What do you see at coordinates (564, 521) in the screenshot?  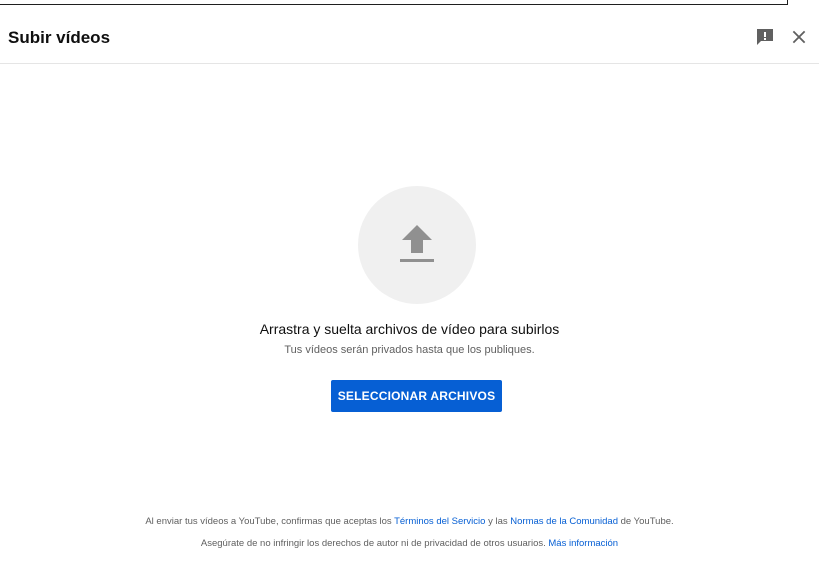 I see `community-guidelines-link: Normas de la Comunidad` at bounding box center [564, 521].